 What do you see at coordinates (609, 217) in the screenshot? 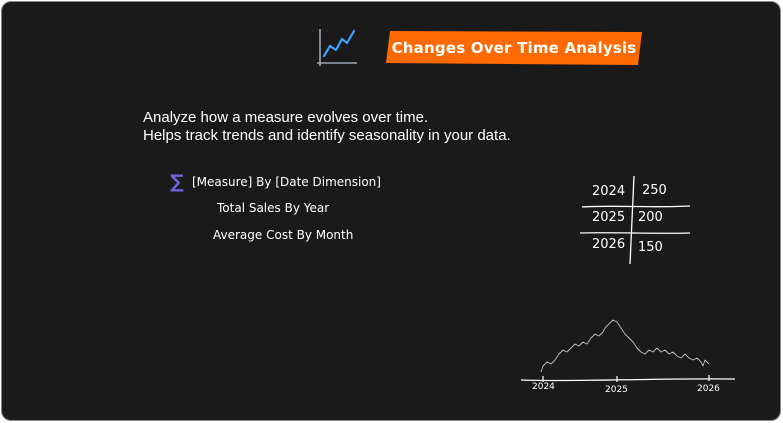
I see `table-year-2025: 2025` at bounding box center [609, 217].